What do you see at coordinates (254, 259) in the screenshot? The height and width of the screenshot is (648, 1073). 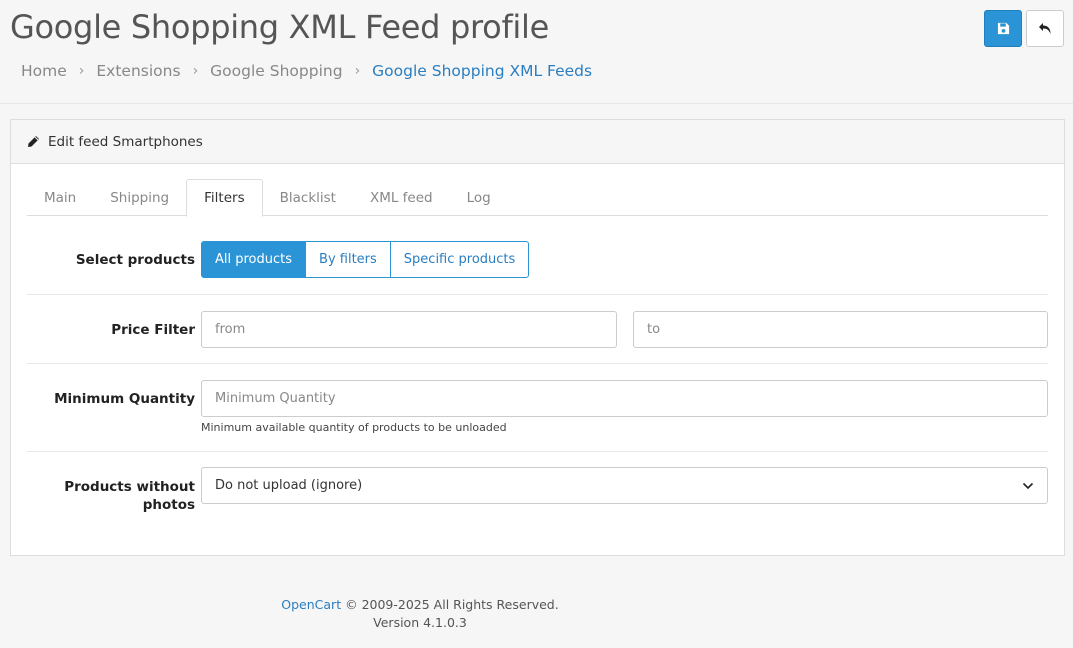 I see `all-products-button: All products` at bounding box center [254, 259].